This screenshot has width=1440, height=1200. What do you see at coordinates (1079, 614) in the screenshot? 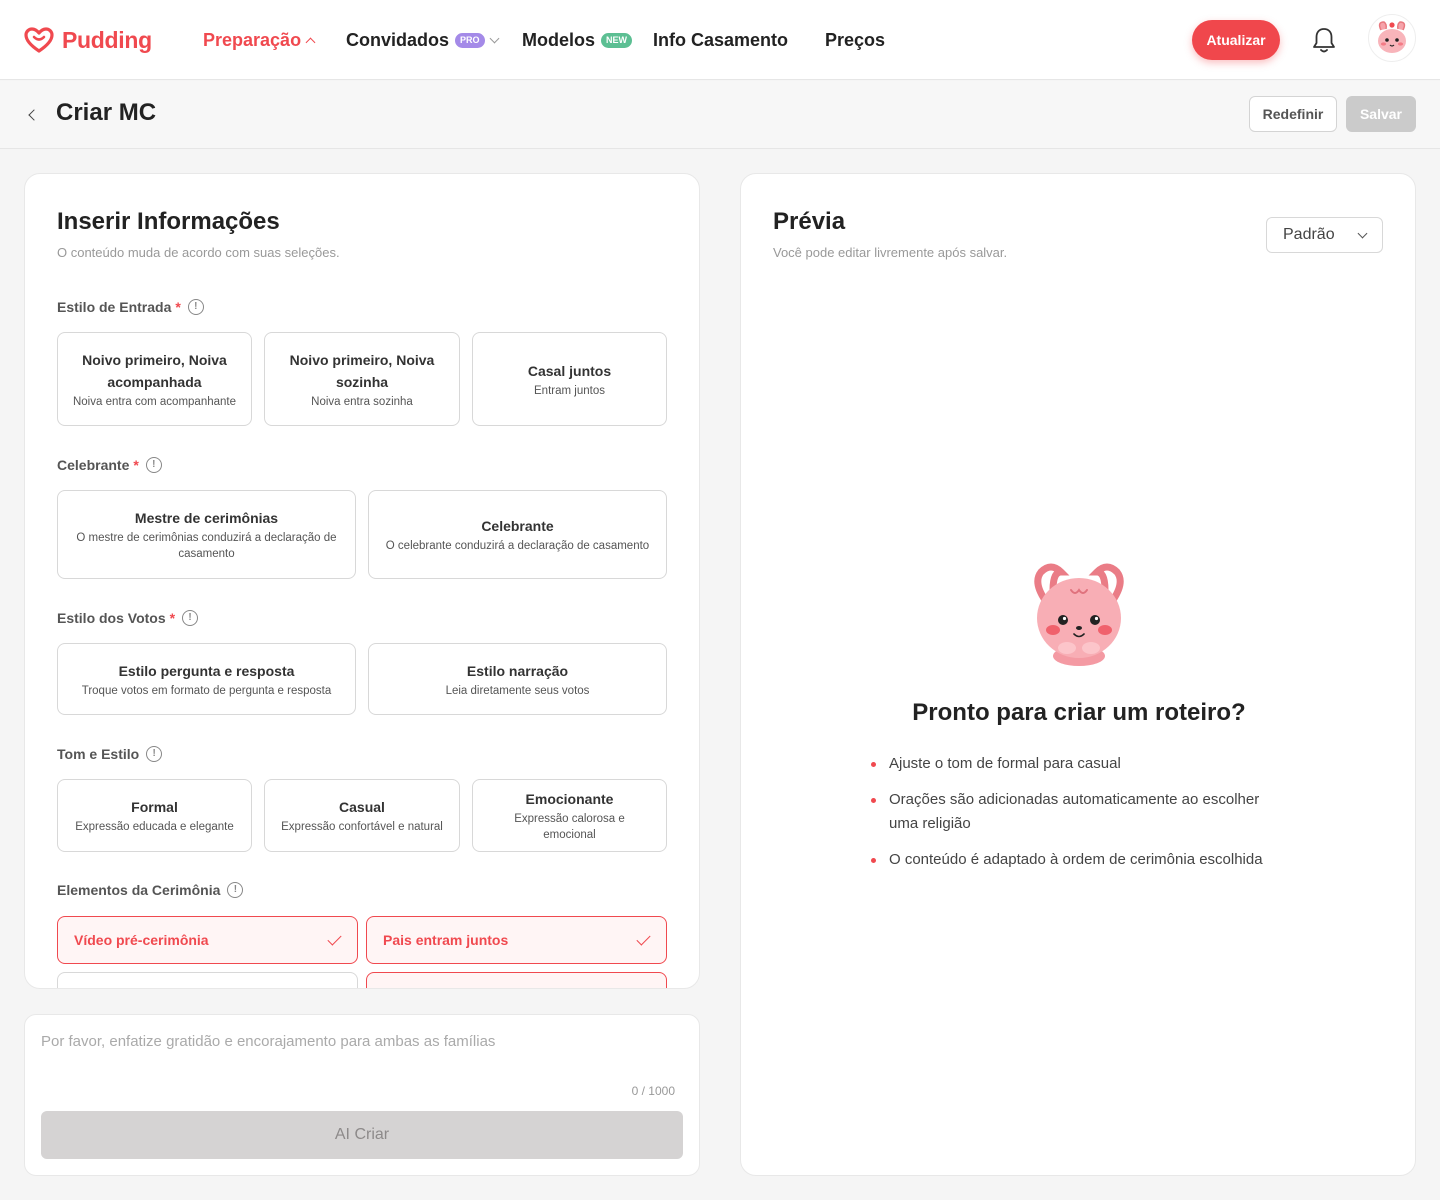
I see `bunny-mascot-icon` at bounding box center [1079, 614].